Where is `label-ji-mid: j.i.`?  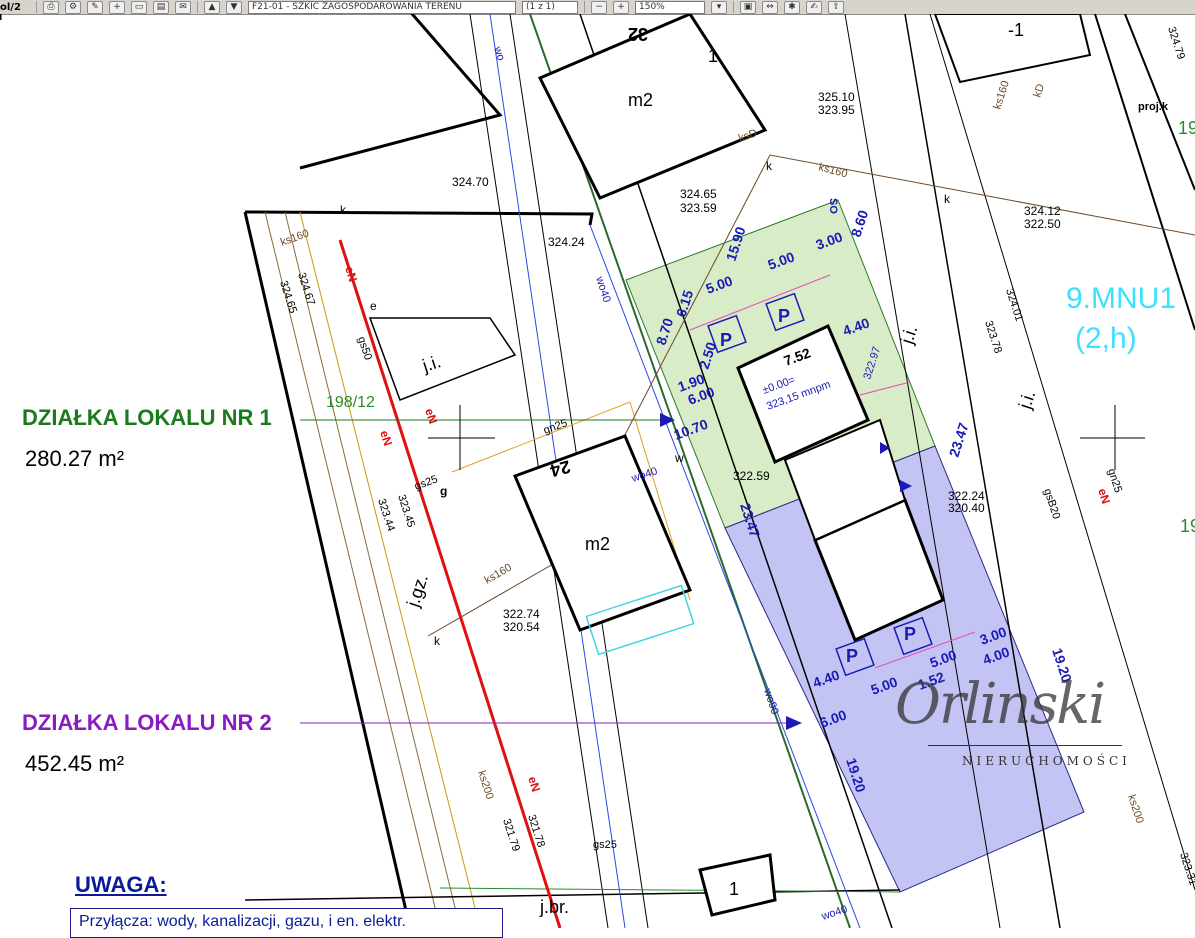
label-ji-mid: j.i. is located at coordinates (908, 335).